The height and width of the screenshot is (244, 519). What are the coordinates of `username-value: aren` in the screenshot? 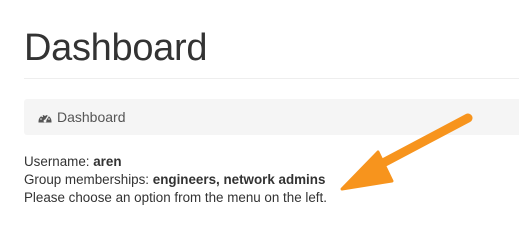 It's located at (107, 161).